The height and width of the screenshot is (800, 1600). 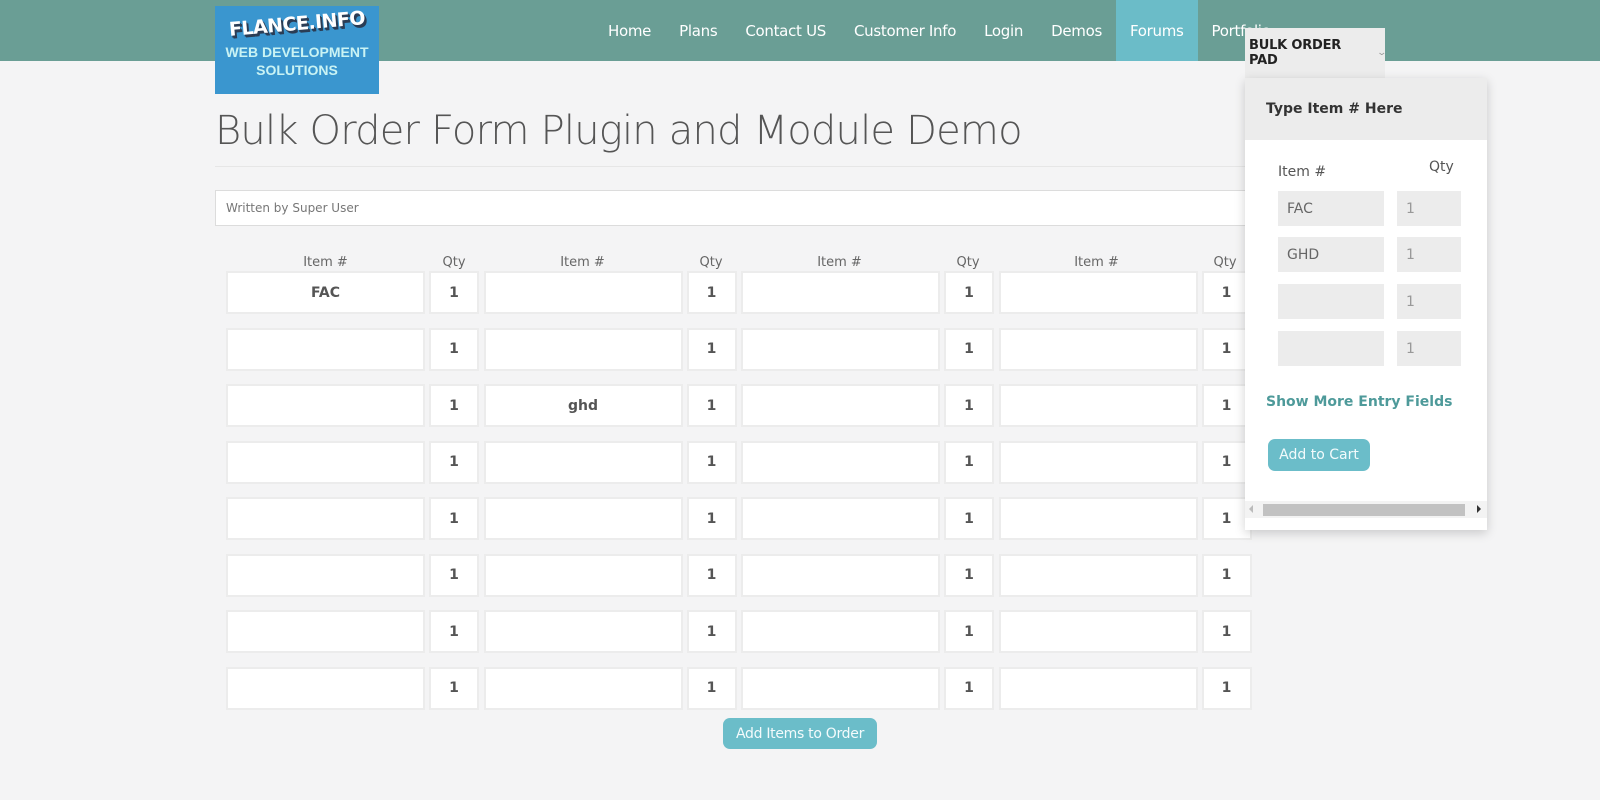 What do you see at coordinates (1319, 455) in the screenshot?
I see `add-to-cart-button: Add to Cart` at bounding box center [1319, 455].